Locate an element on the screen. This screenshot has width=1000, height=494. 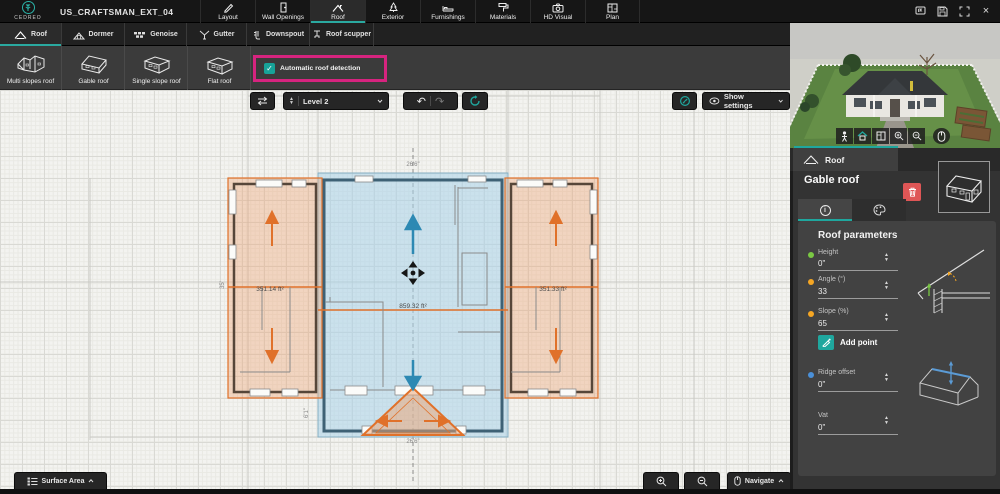
genoise-bricks-icon is located at coordinates (140, 34).